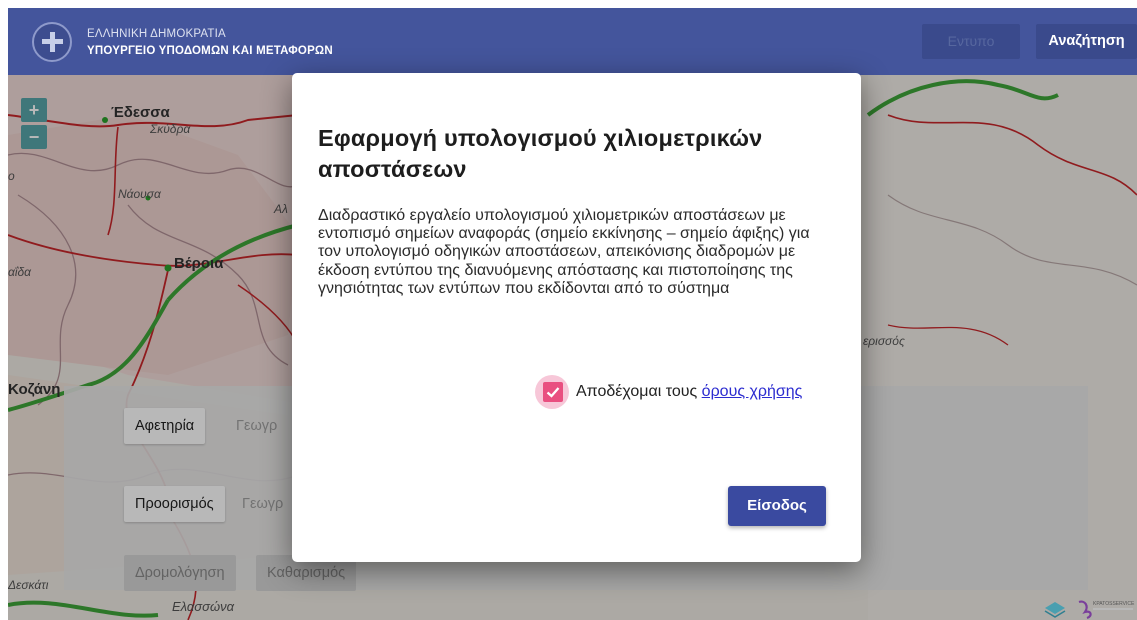 This screenshot has width=1137, height=620. Describe the element at coordinates (156, 34) in the screenshot. I see `republic-label: ΕΛΛΗΝΙΚΗ ΔΗΜΟΚΡΑΤΙΑ` at that location.